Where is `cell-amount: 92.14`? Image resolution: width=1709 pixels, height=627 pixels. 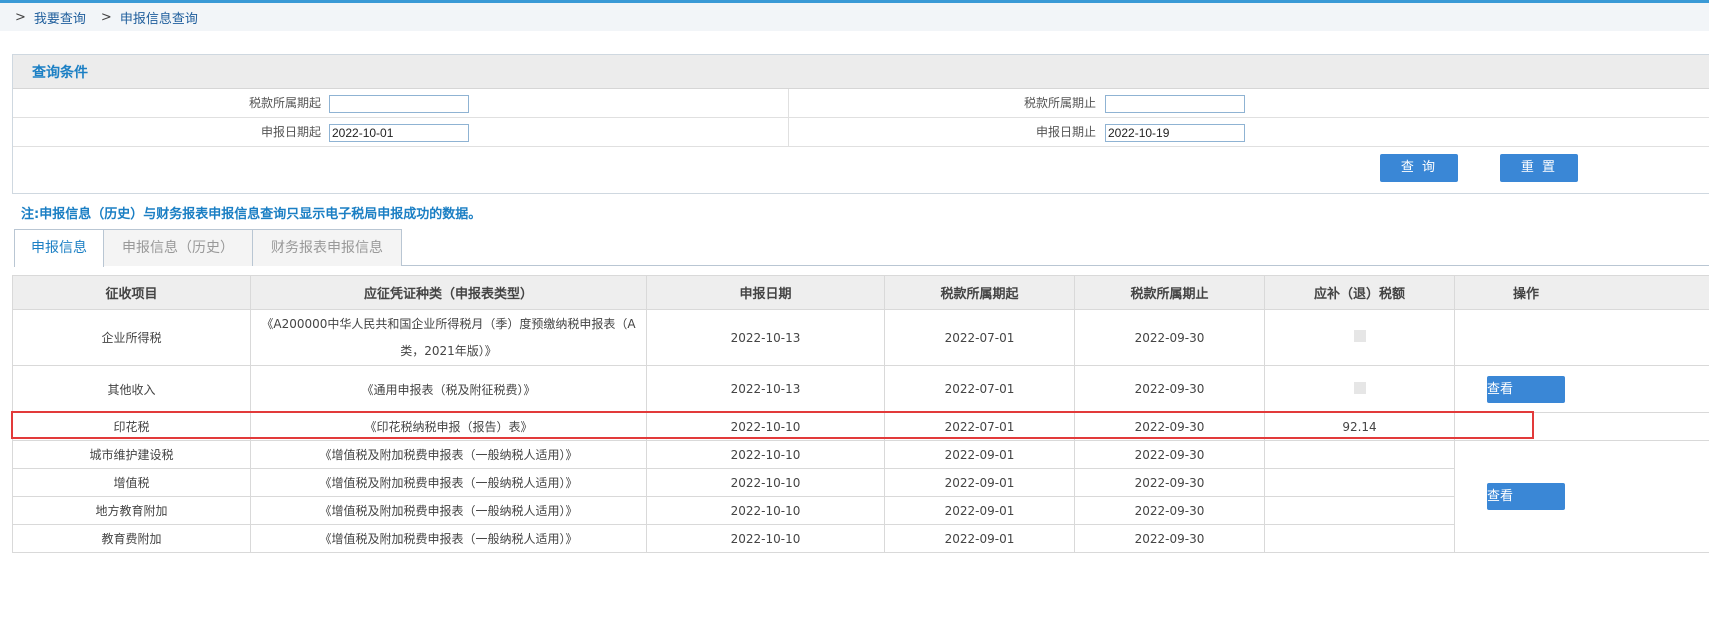 cell-amount: 92.14 is located at coordinates (1359, 426).